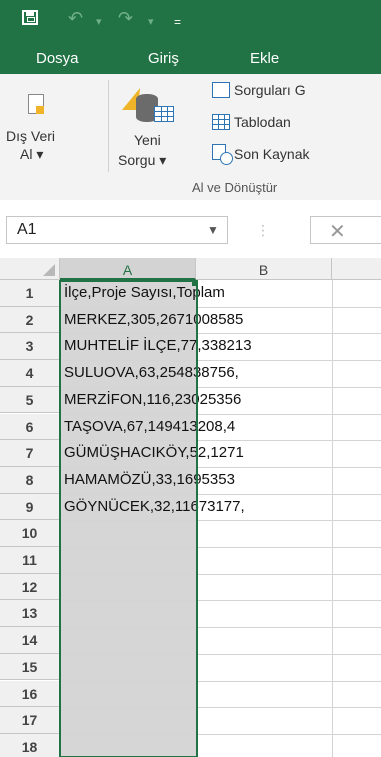 Image resolution: width=381 pixels, height=757 pixels. I want to click on redo-icon: ↷, so click(125, 18).